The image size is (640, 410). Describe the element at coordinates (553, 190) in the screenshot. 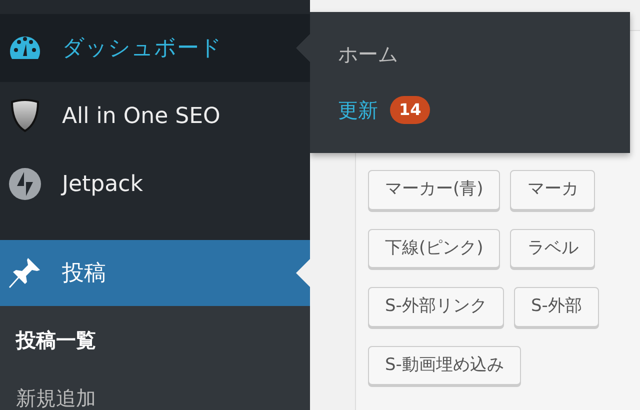

I see `quicktag-button: マーカ` at that location.